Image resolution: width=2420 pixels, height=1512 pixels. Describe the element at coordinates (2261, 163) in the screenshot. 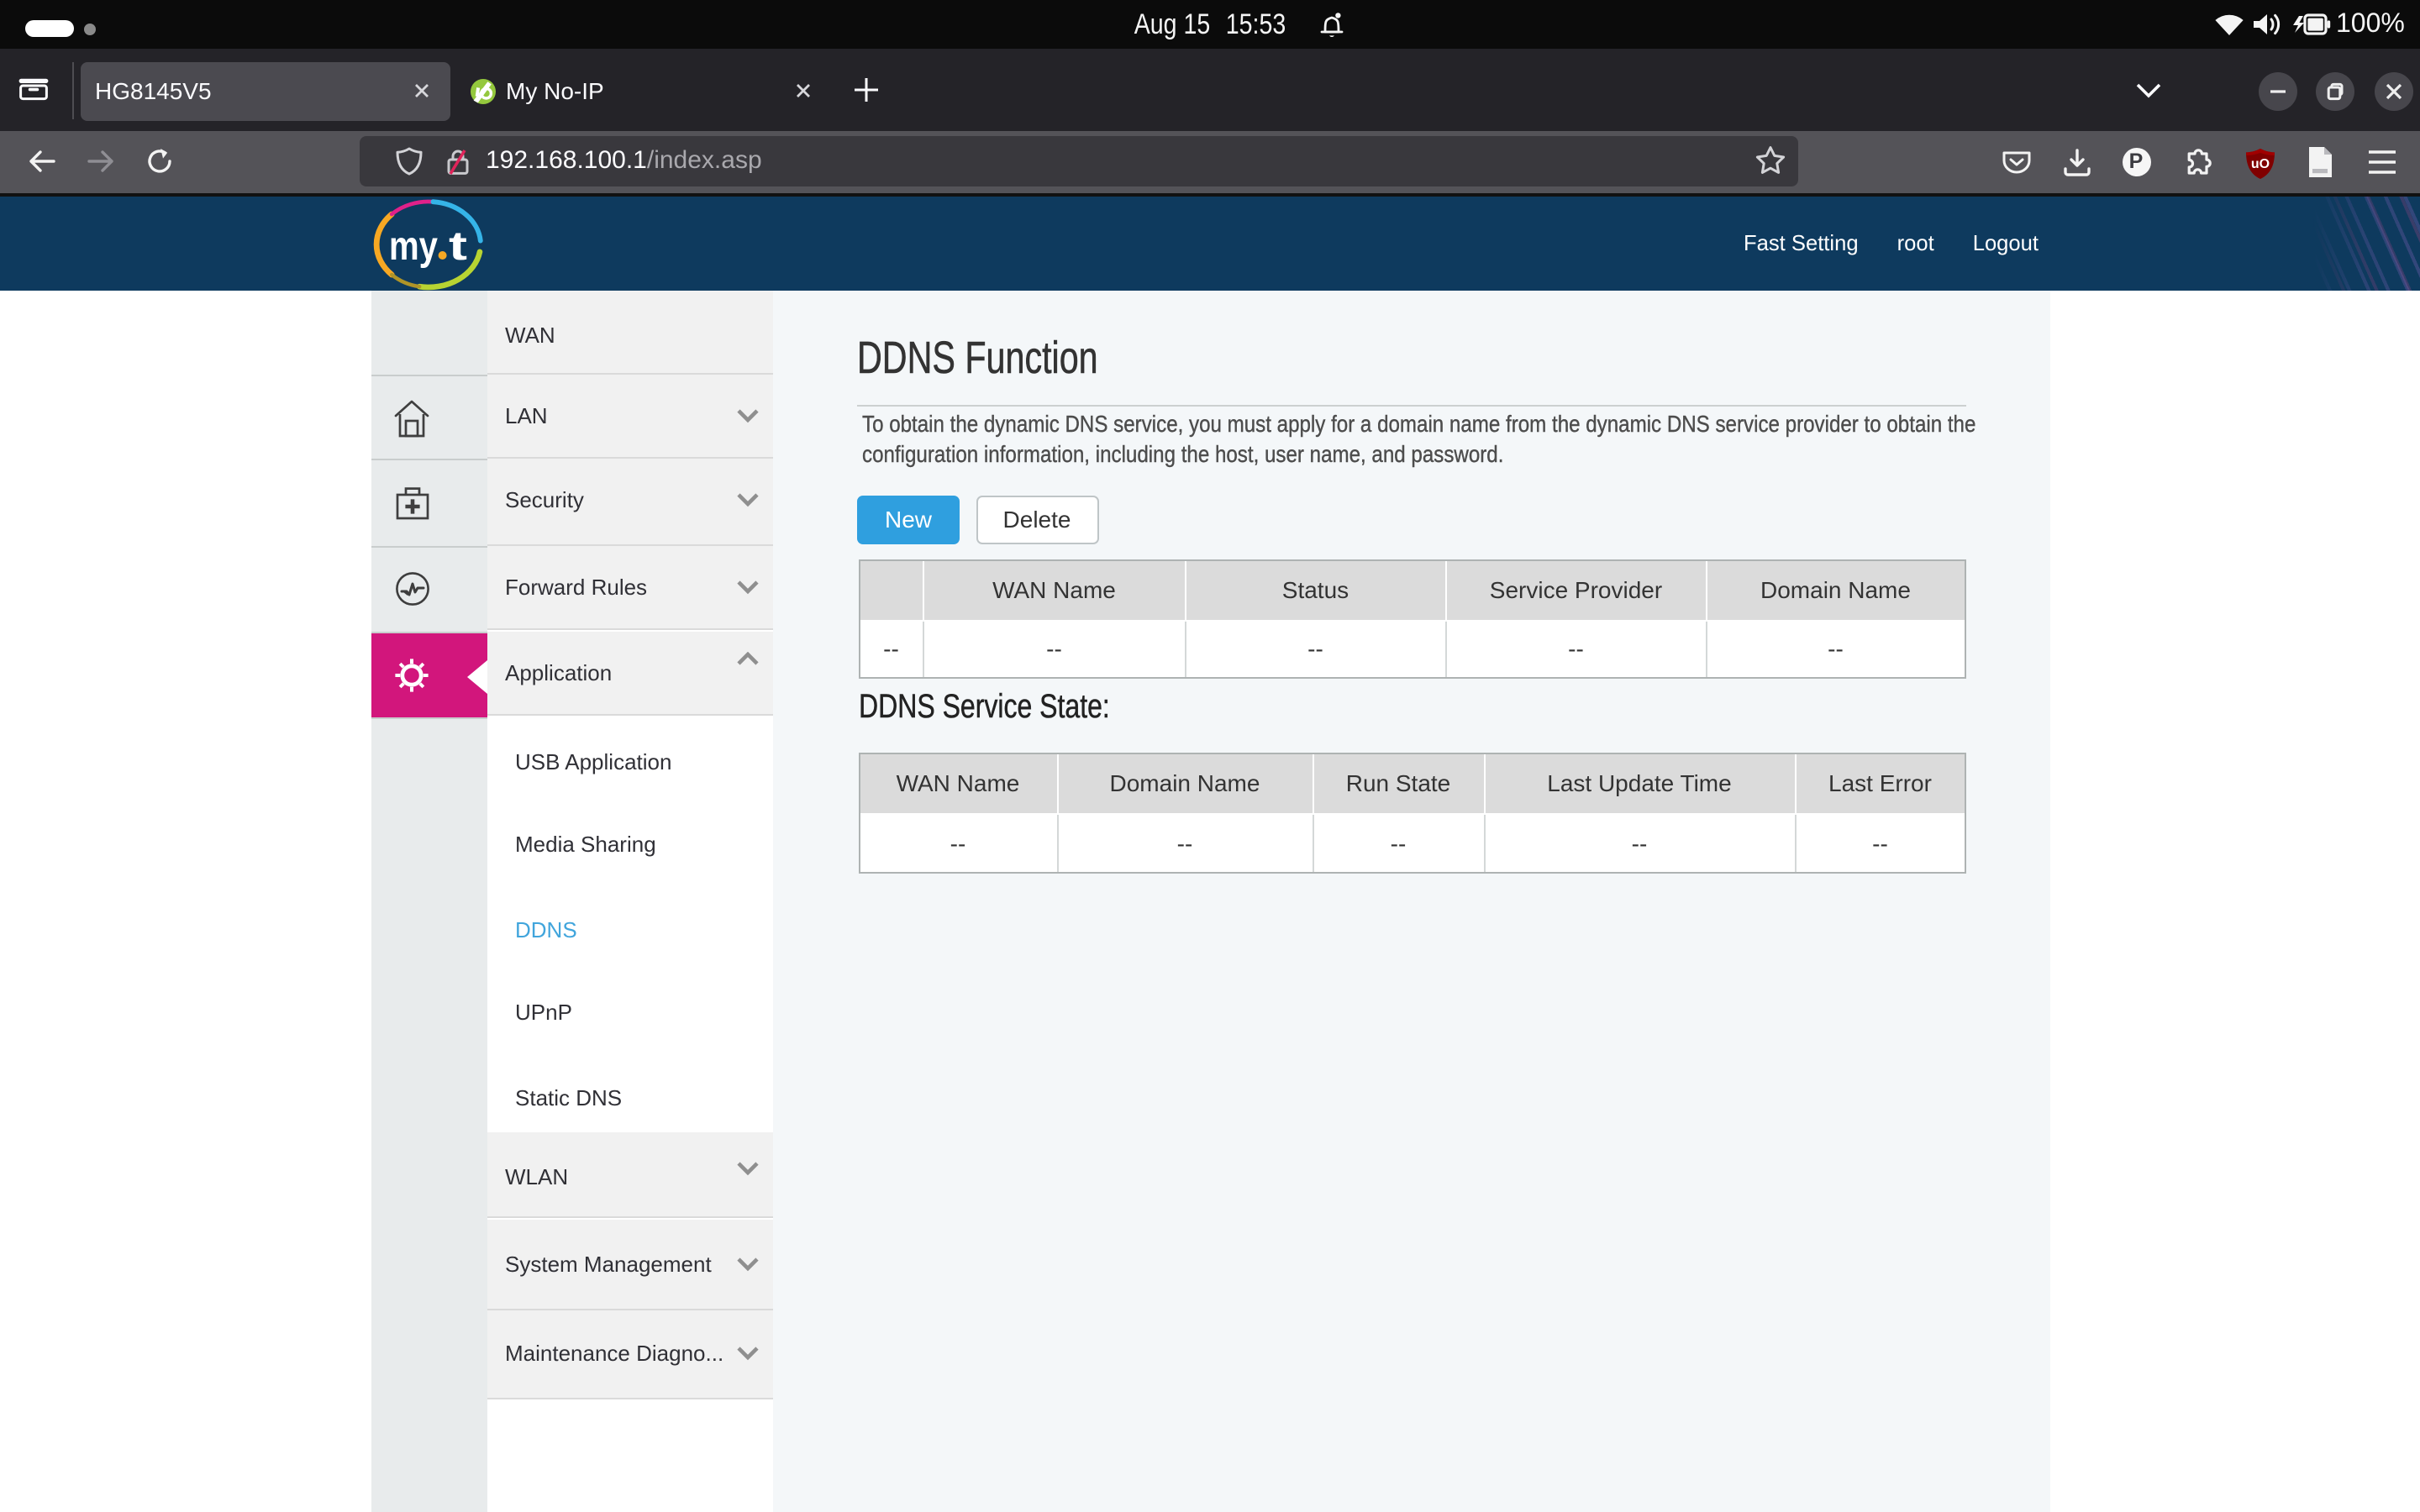

I see `svg-text: uO` at that location.